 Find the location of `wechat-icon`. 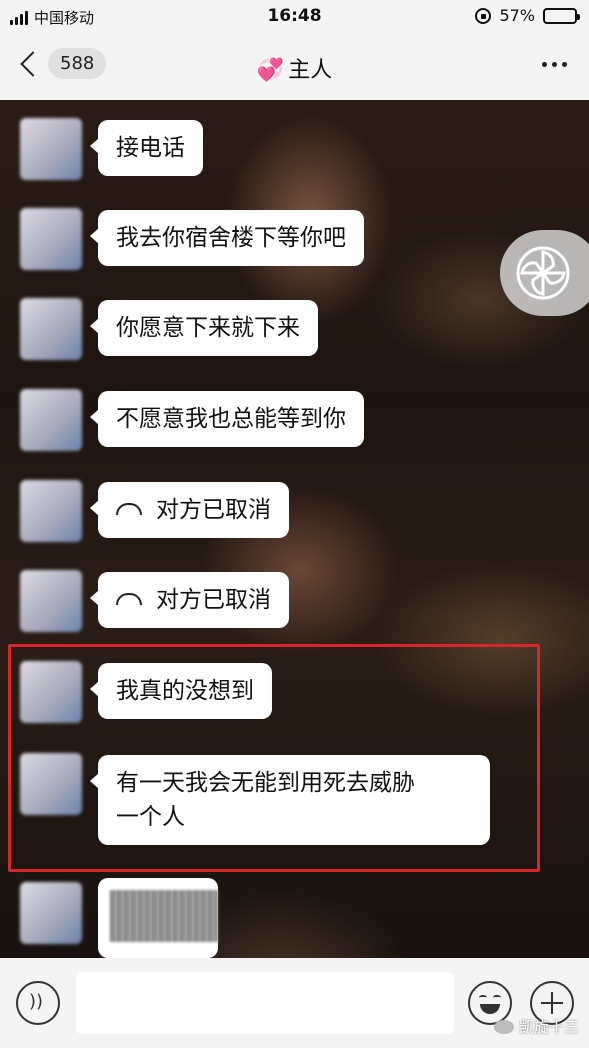

wechat-icon is located at coordinates (503, 1026).